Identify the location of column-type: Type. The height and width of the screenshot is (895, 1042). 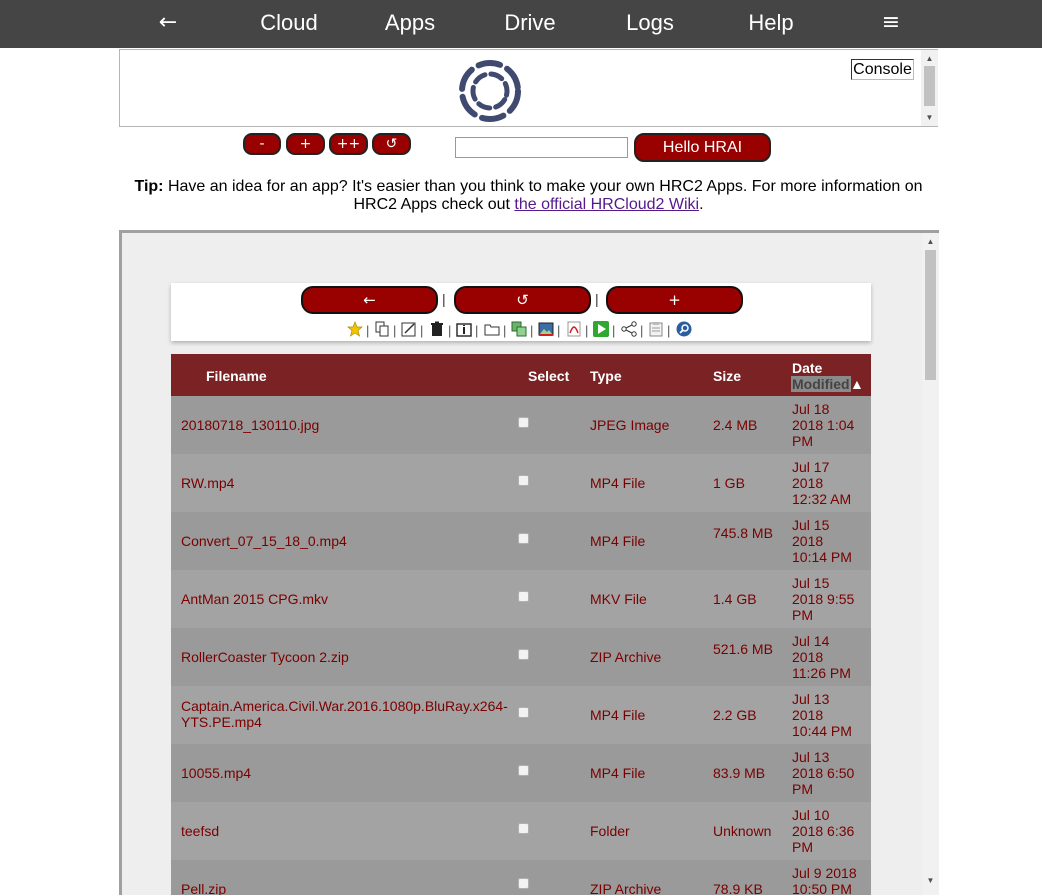
(606, 376).